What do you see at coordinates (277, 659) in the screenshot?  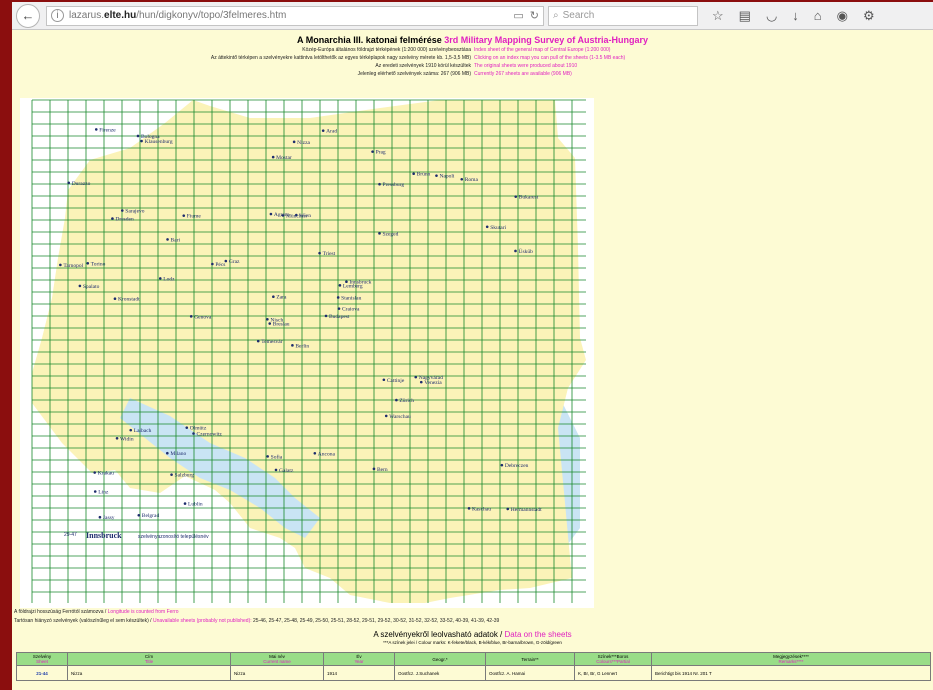 I see `col-current-name: Mai név Current name` at bounding box center [277, 659].